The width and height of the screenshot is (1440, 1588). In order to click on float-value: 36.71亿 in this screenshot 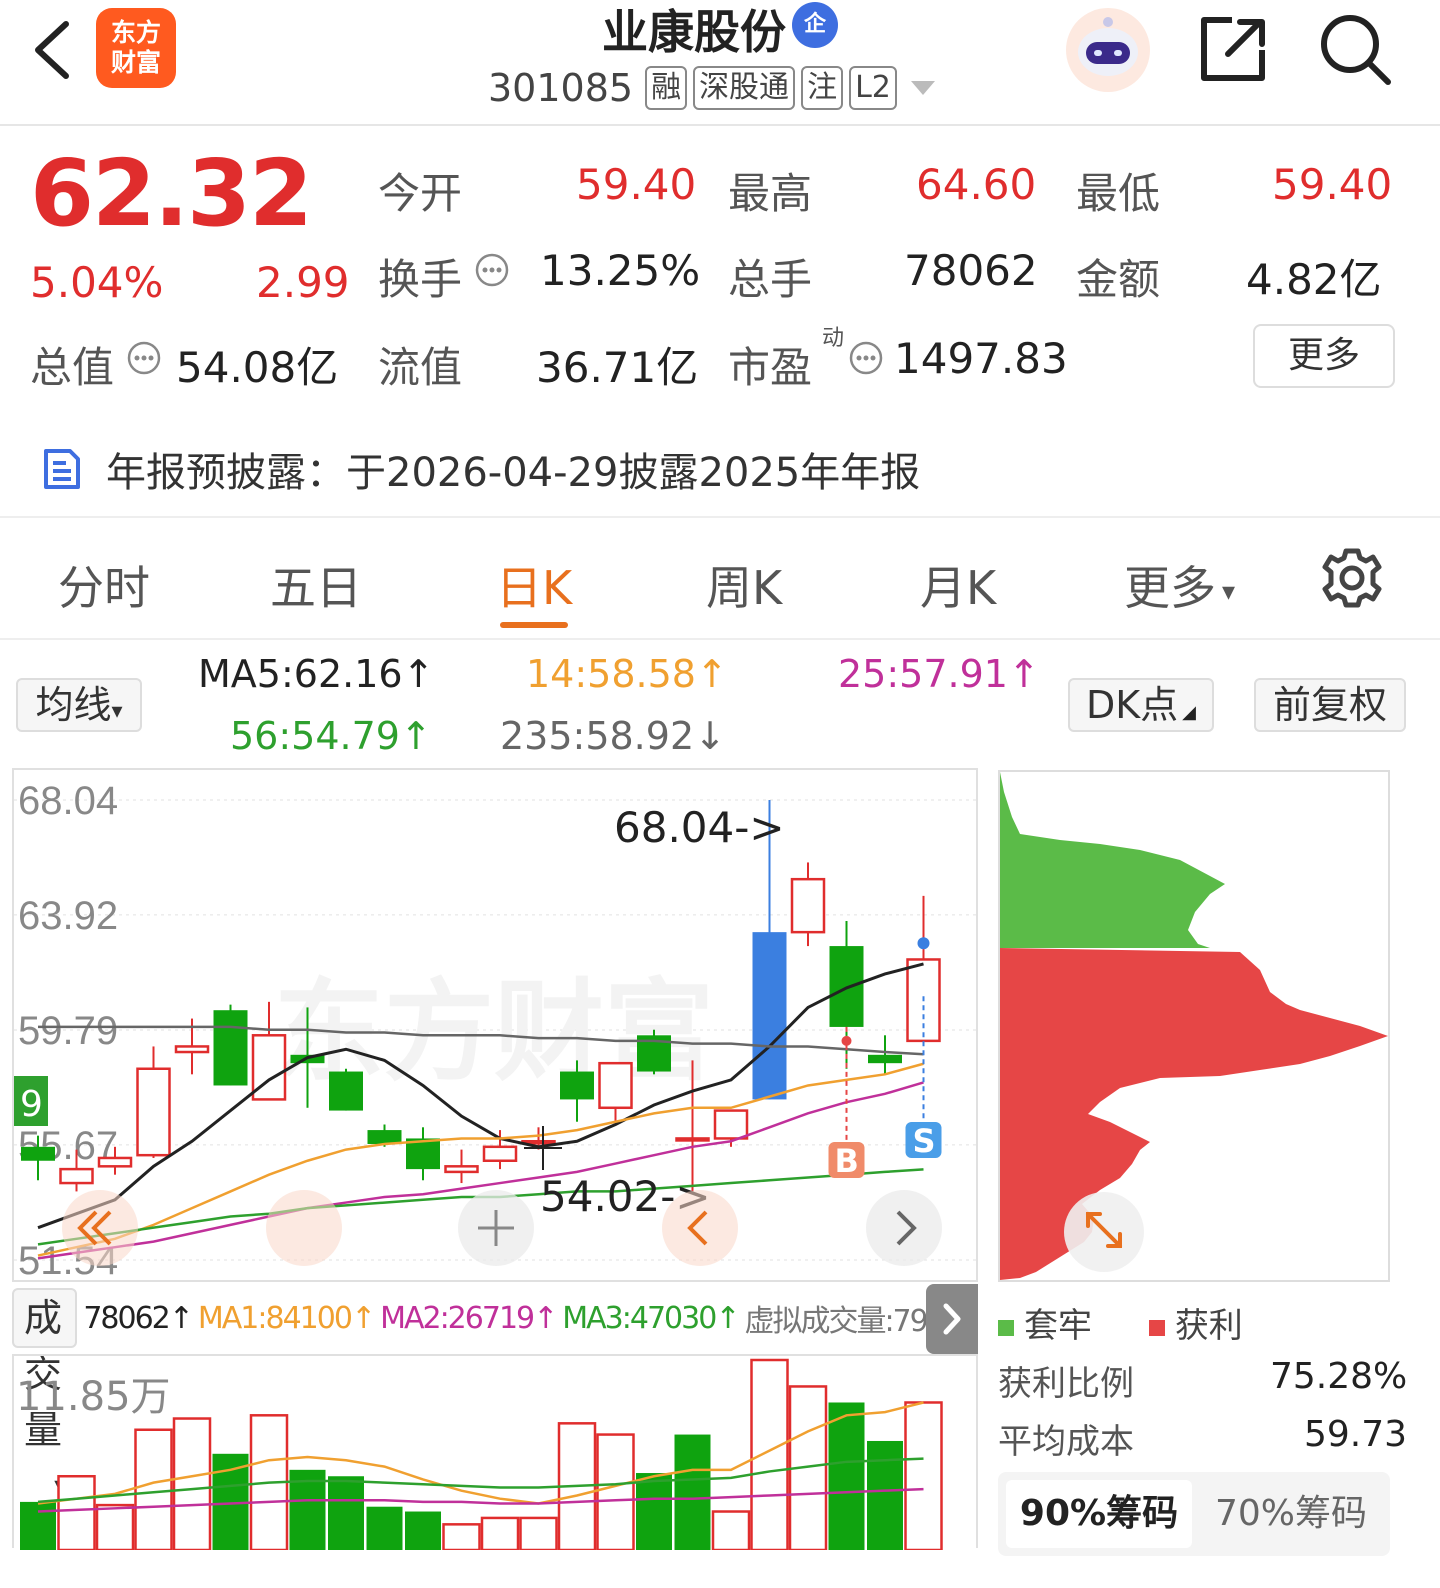, I will do `click(617, 367)`.